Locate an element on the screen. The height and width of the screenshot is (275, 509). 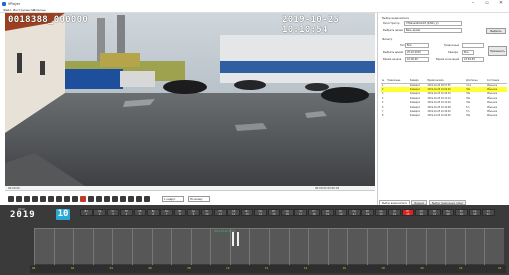
apply-button: Применить is located at coordinates (497, 51).